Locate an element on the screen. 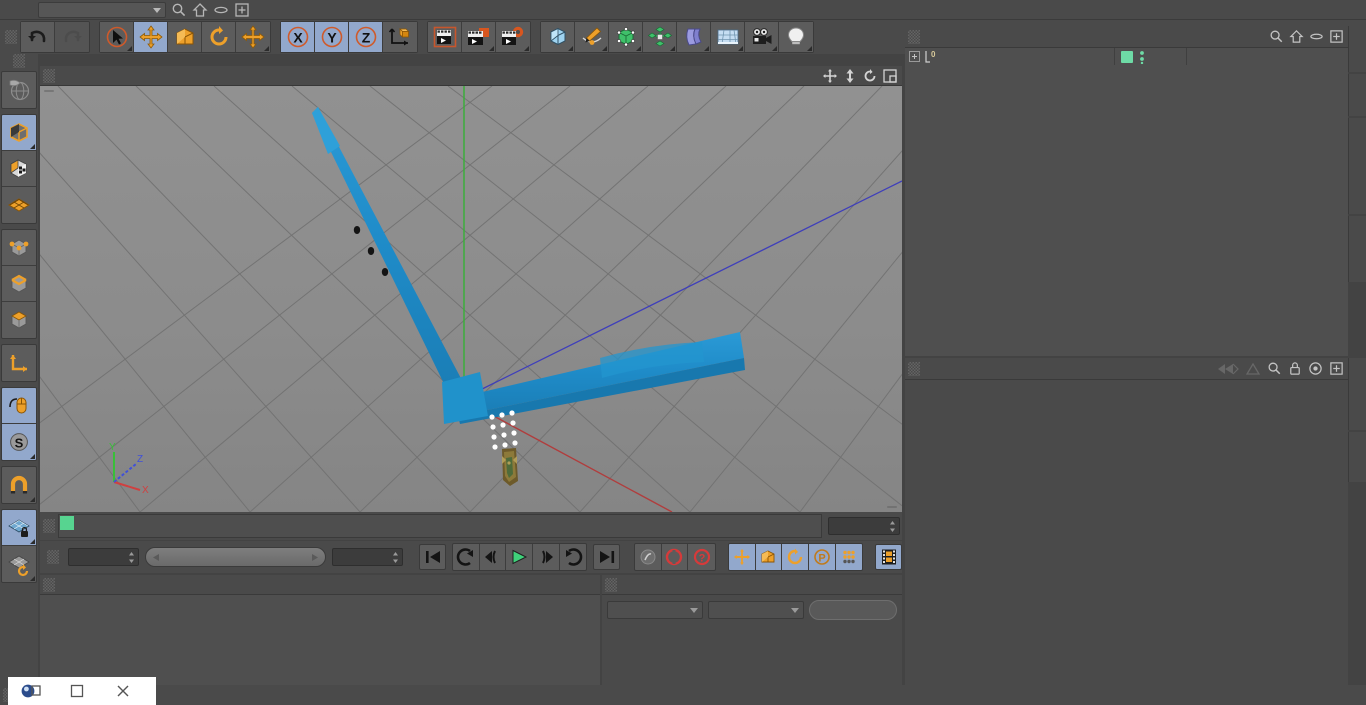  next-keyframe-icon is located at coordinates (573, 557).